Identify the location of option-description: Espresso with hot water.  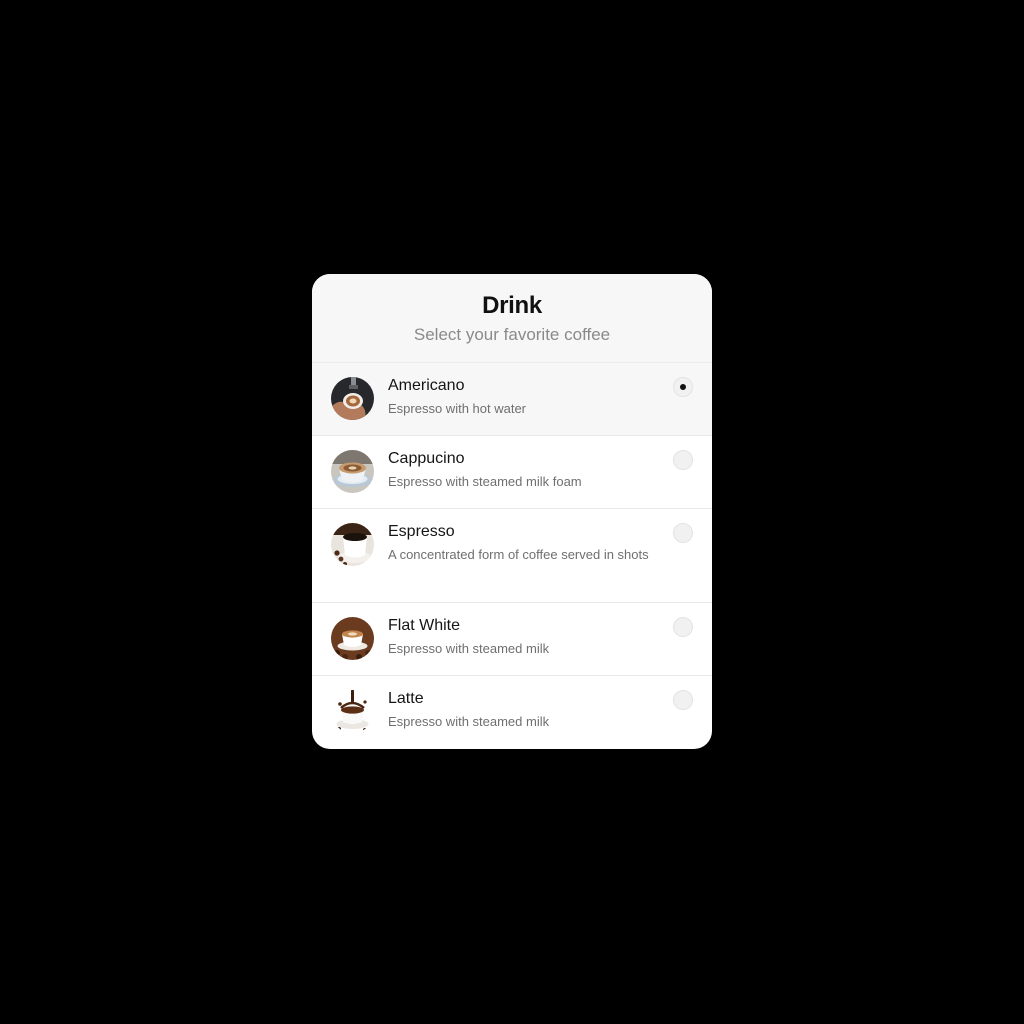
(457, 408).